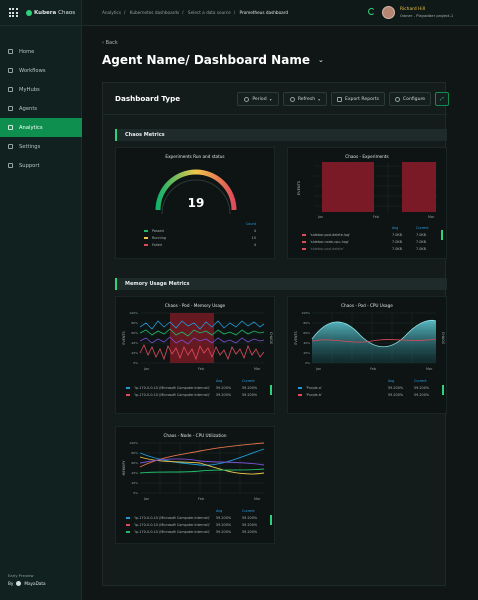 The height and width of the screenshot is (600, 478). Describe the element at coordinates (281, 284) in the screenshot. I see `section-memory-metrics: Memory Usage Metrics` at that location.